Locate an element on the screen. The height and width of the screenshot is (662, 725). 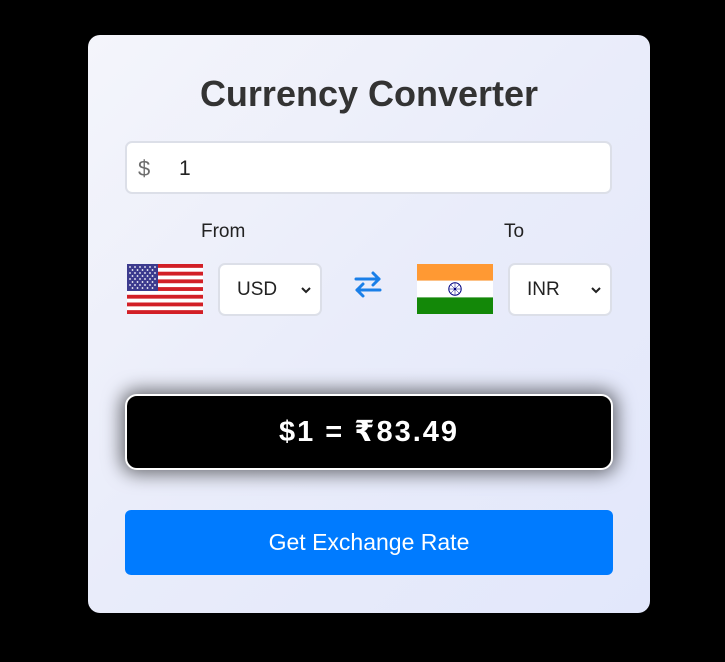
amount-input is located at coordinates (389, 169).